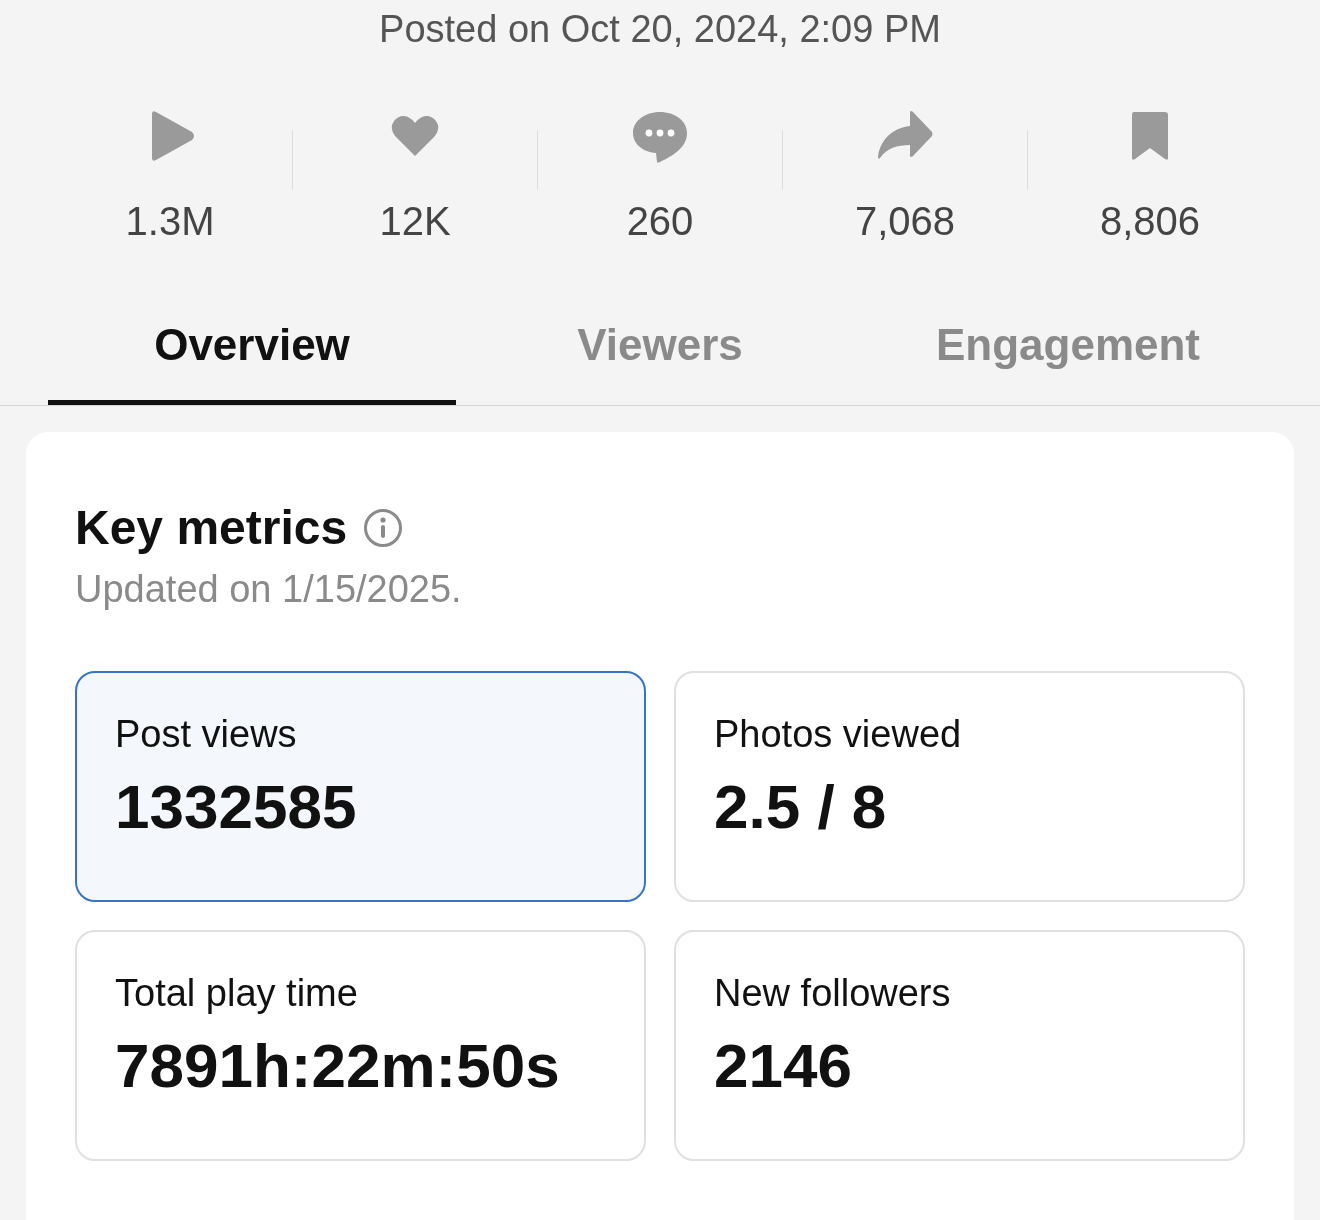  Describe the element at coordinates (337, 1066) in the screenshot. I see `metric-value: 7891h:22m:50s` at that location.